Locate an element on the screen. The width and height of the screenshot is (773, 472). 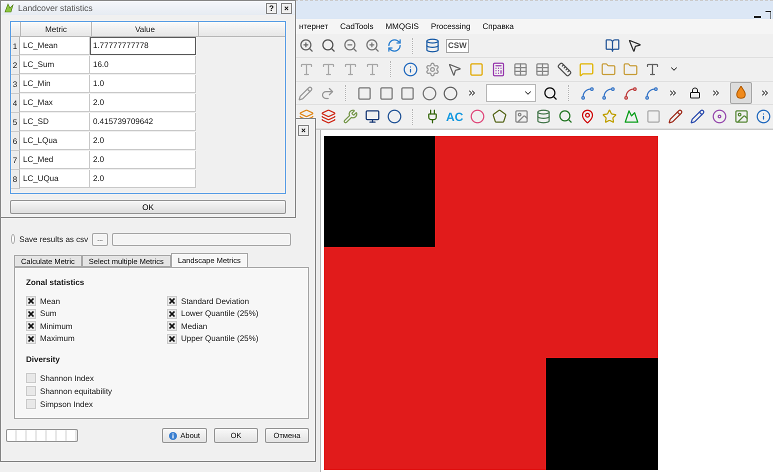
section-title: Zonal statistics is located at coordinates (56, 282).